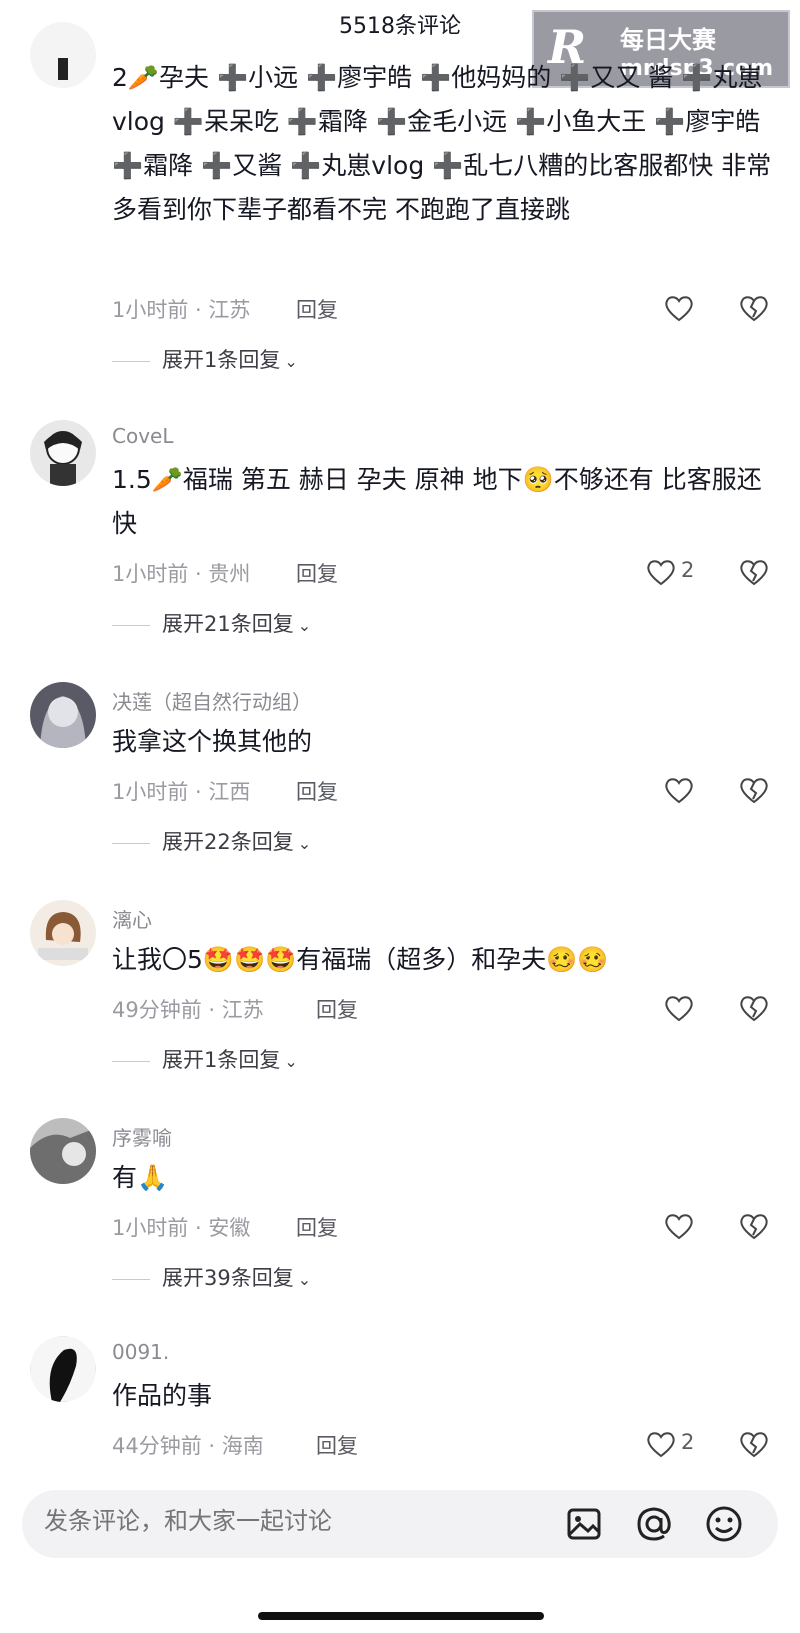 The image size is (800, 1633). I want to click on comment-meta: 1小时前 · 贵州, so click(181, 574).